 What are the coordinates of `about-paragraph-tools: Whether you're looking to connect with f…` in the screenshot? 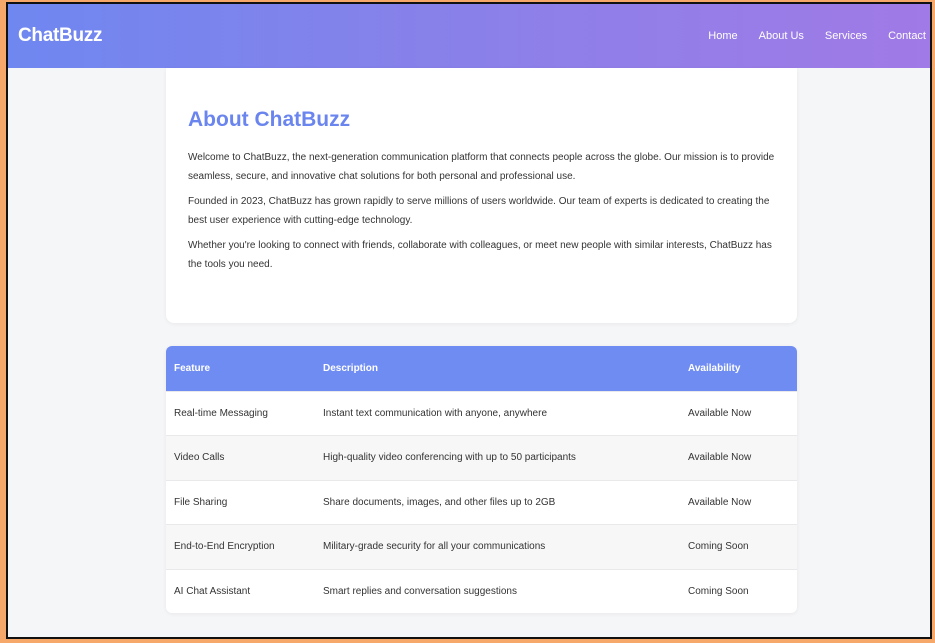 It's located at (480, 255).